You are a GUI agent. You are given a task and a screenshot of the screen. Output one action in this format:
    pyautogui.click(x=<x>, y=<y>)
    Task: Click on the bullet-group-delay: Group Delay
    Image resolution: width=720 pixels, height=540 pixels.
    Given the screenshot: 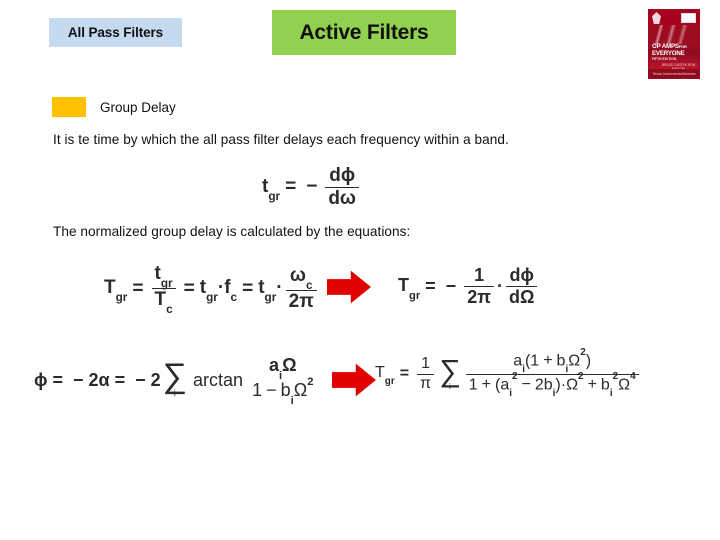 What is the action you would take?
    pyautogui.click(x=114, y=107)
    